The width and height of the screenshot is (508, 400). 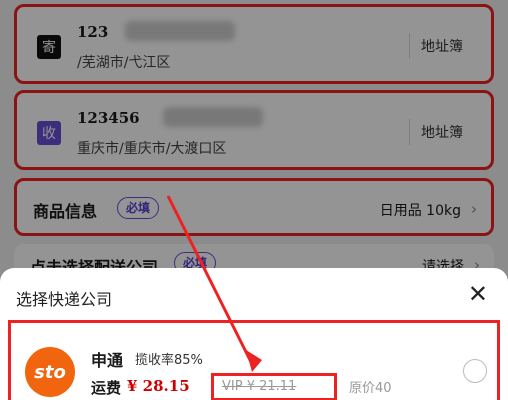 I want to click on courier-name: 申通, so click(x=107, y=360).